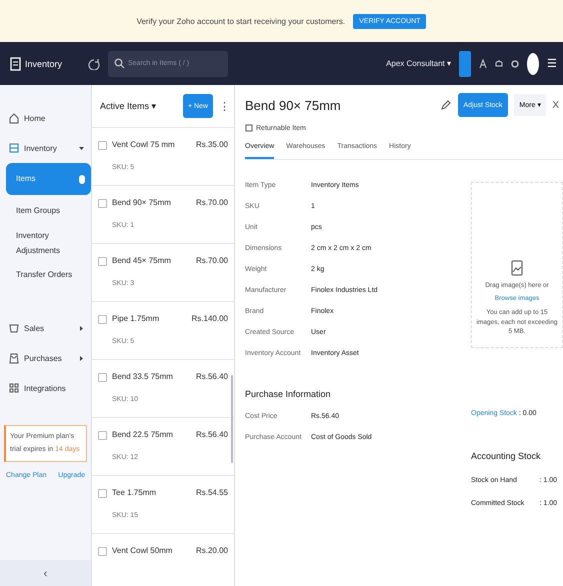 The height and width of the screenshot is (586, 563). What do you see at coordinates (224, 106) in the screenshot?
I see `more-menu: ⋮` at bounding box center [224, 106].